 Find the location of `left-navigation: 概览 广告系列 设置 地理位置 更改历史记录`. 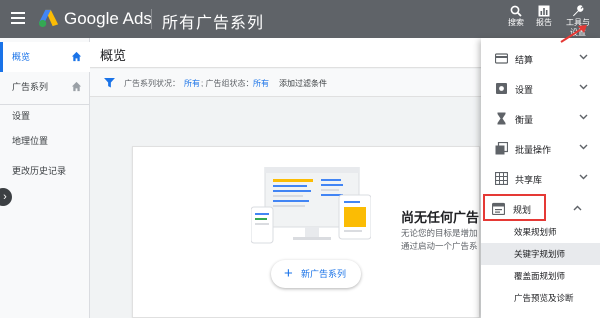

left-navigation: 概览 广告系列 设置 地理位置 更改历史记录 is located at coordinates (45, 178).